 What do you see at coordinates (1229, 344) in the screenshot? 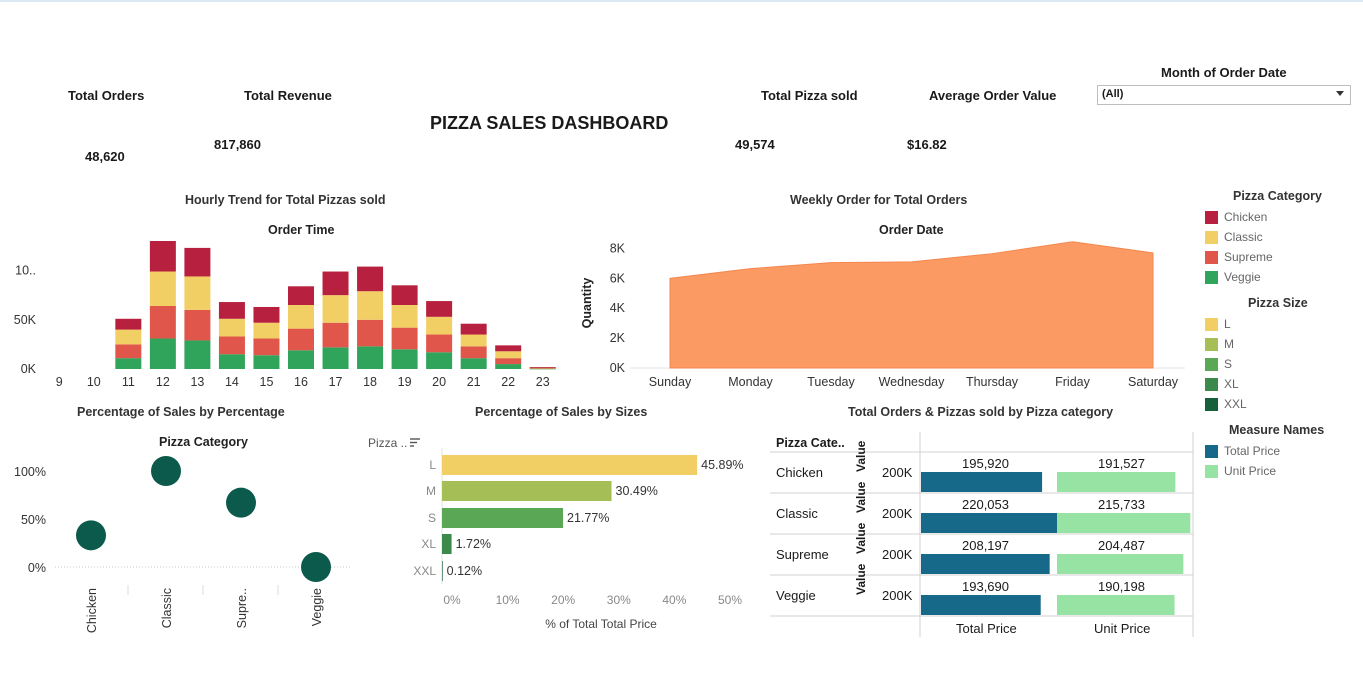
I see `legend-label: M` at bounding box center [1229, 344].